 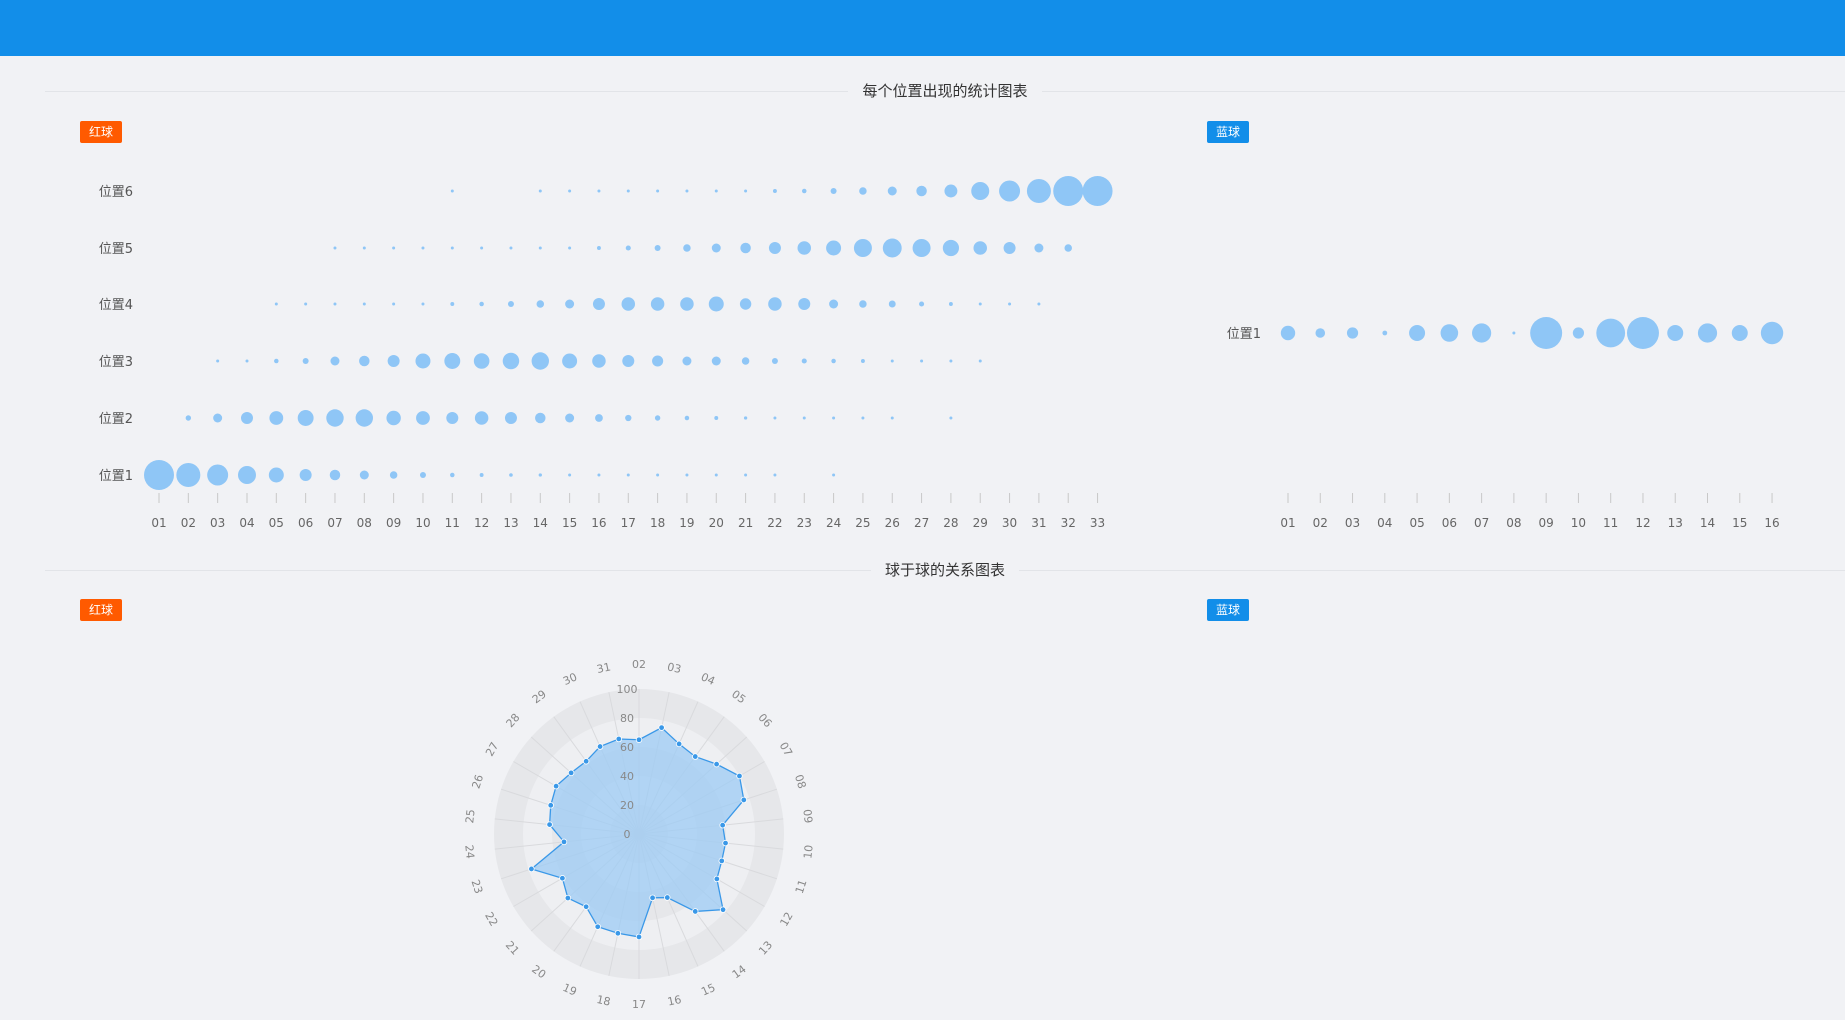 I want to click on radar-category-label: 12, so click(x=787, y=919).